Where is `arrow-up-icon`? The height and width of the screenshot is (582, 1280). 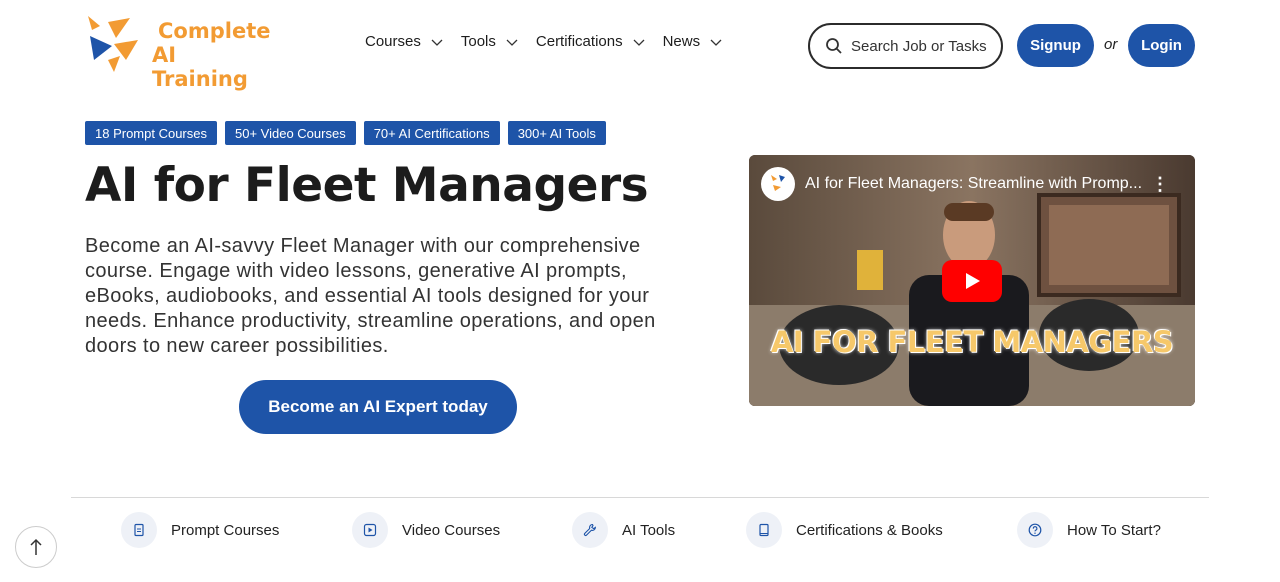 arrow-up-icon is located at coordinates (36, 546).